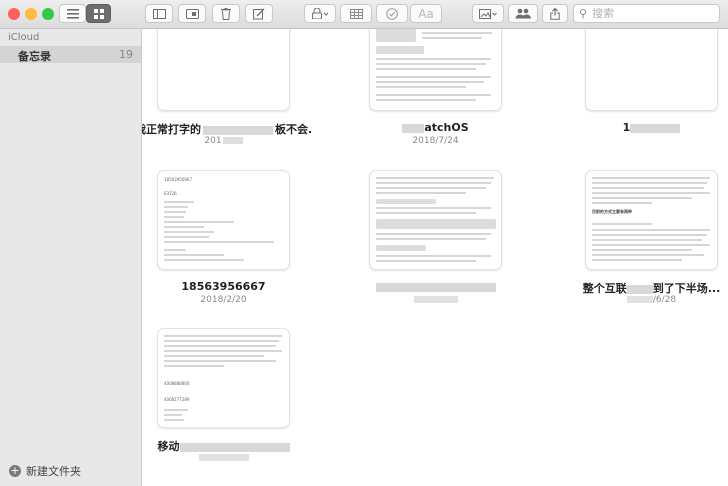 Image resolution: width=728 pixels, height=486 pixels. I want to click on lock-button, so click(320, 13).